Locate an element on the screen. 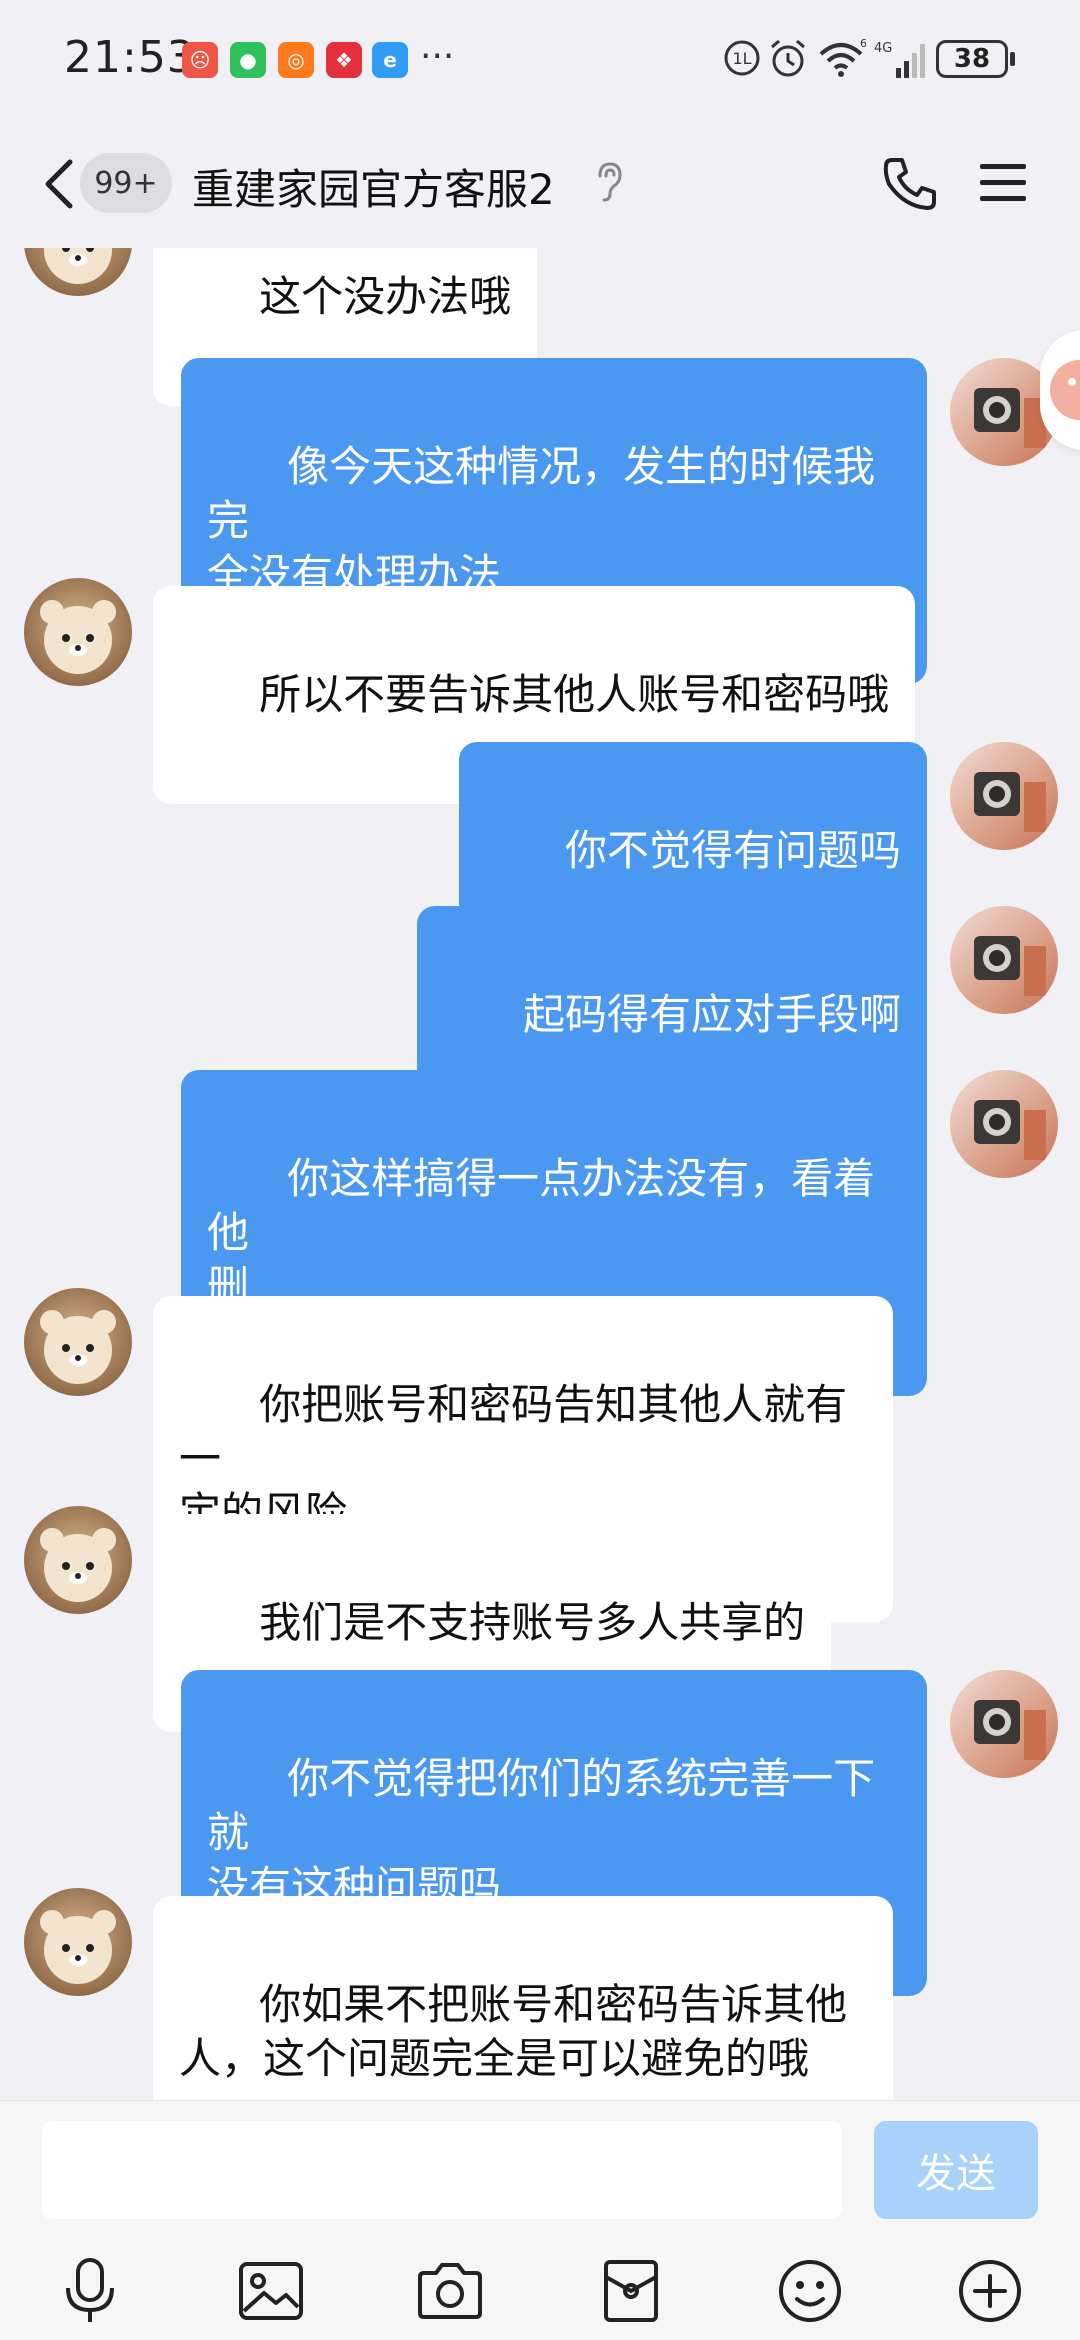 Image resolution: width=1080 pixels, height=2340 pixels. alarm-icon is located at coordinates (788, 58).